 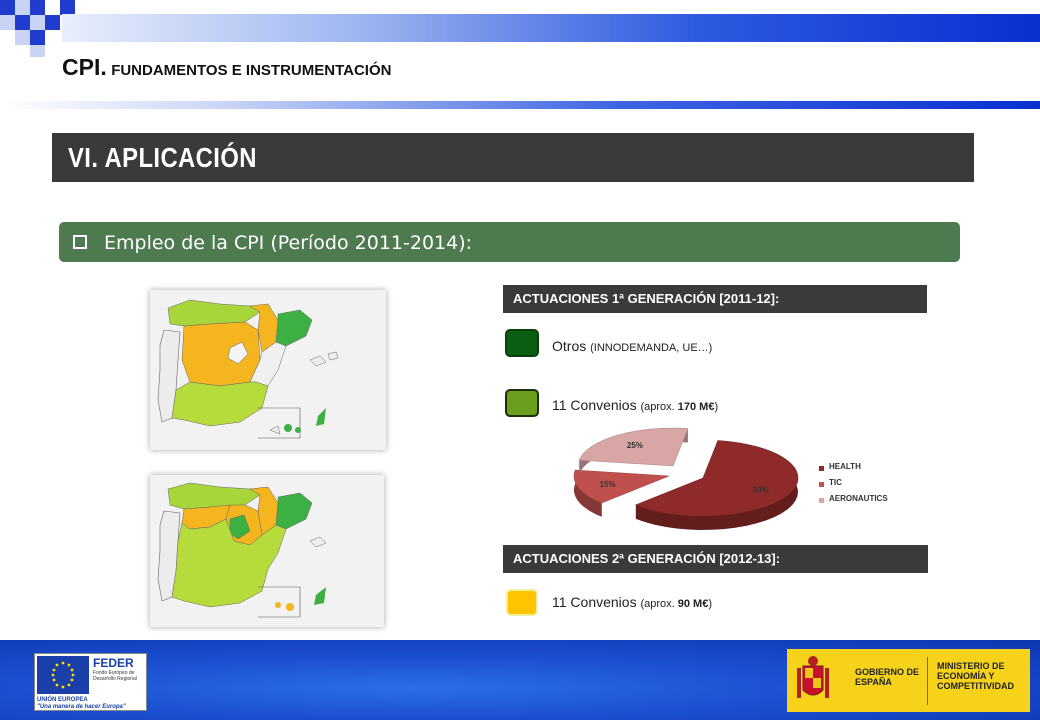 What do you see at coordinates (513, 157) in the screenshot?
I see `section-title-bar: VI. APLICACIÓN` at bounding box center [513, 157].